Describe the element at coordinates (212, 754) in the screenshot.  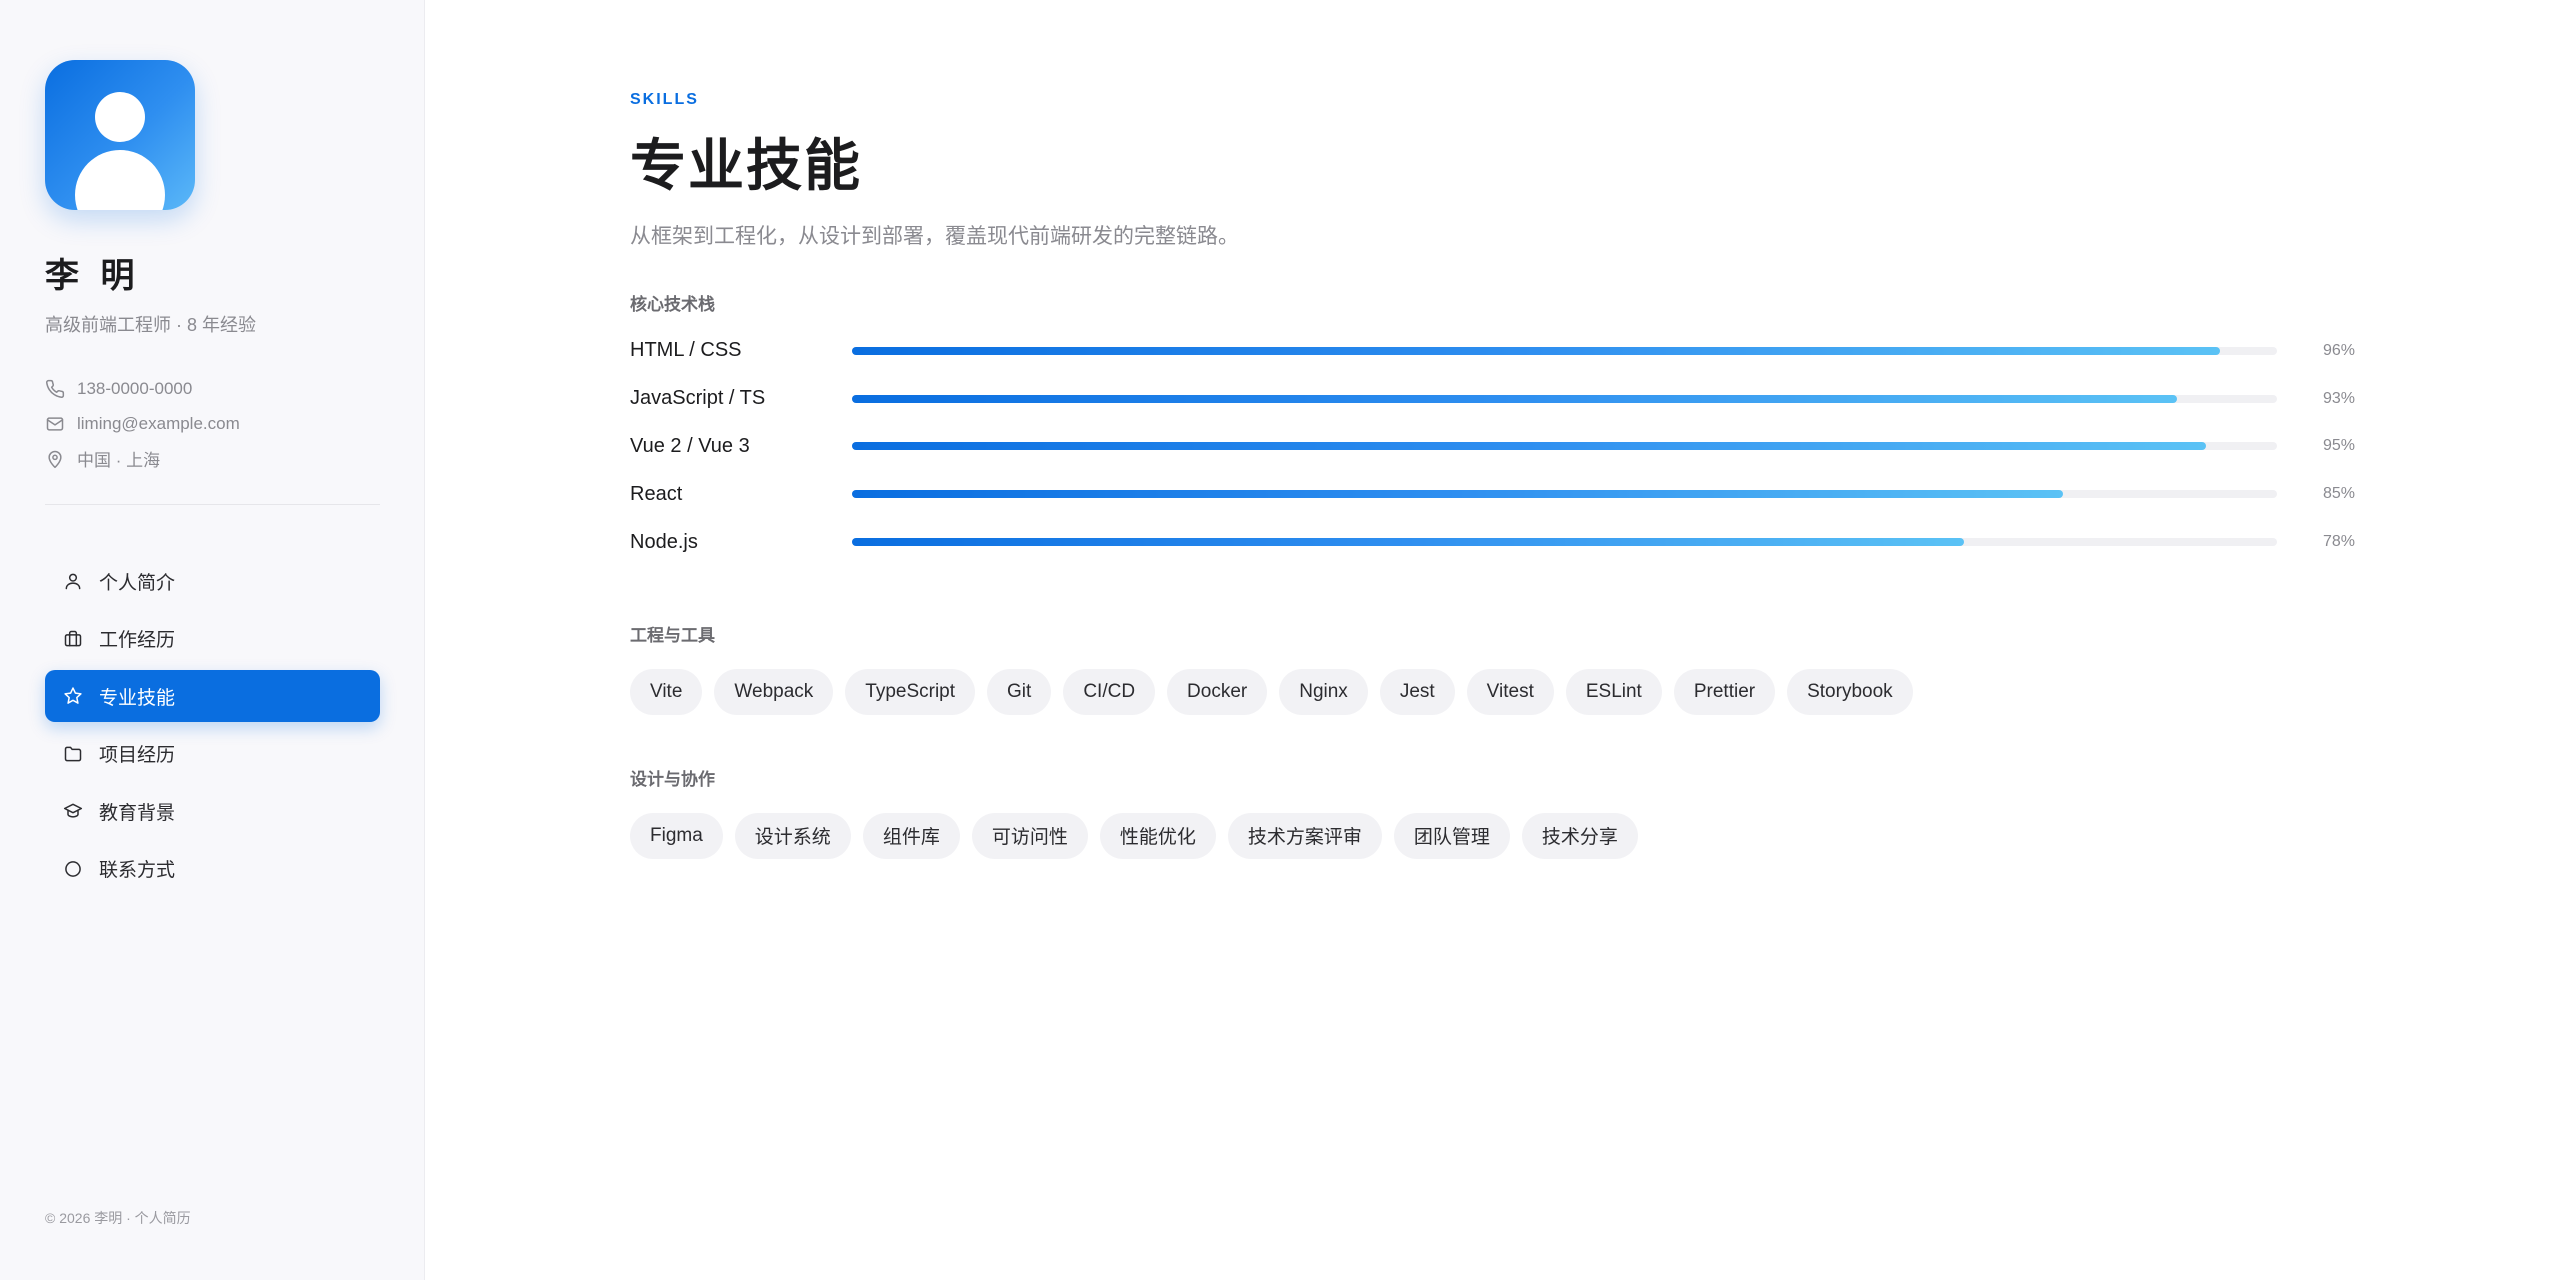
I see `sidebar-item-projects: 项目经历` at that location.